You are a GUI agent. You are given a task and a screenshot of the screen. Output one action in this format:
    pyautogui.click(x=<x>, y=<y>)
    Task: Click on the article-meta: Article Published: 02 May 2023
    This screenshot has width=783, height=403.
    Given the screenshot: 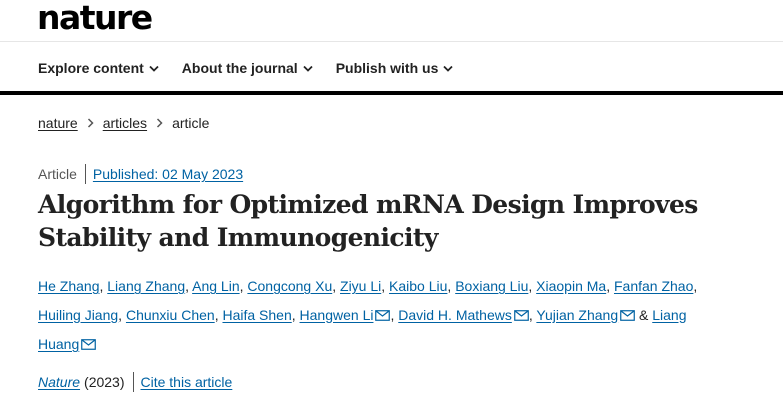 What is the action you would take?
    pyautogui.click(x=140, y=174)
    